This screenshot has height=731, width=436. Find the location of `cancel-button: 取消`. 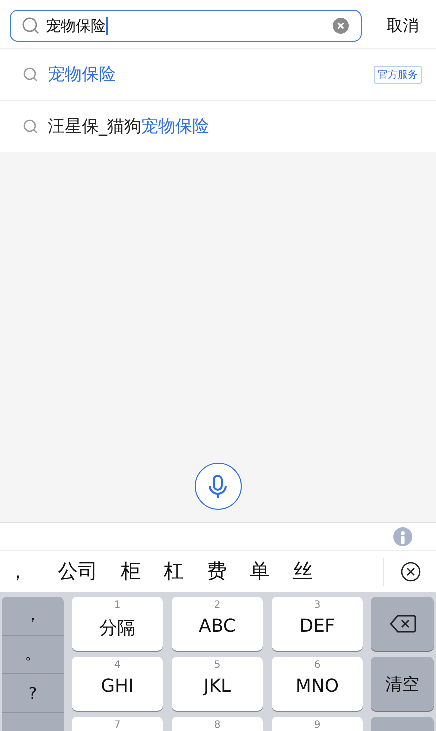

cancel-button: 取消 is located at coordinates (403, 26).